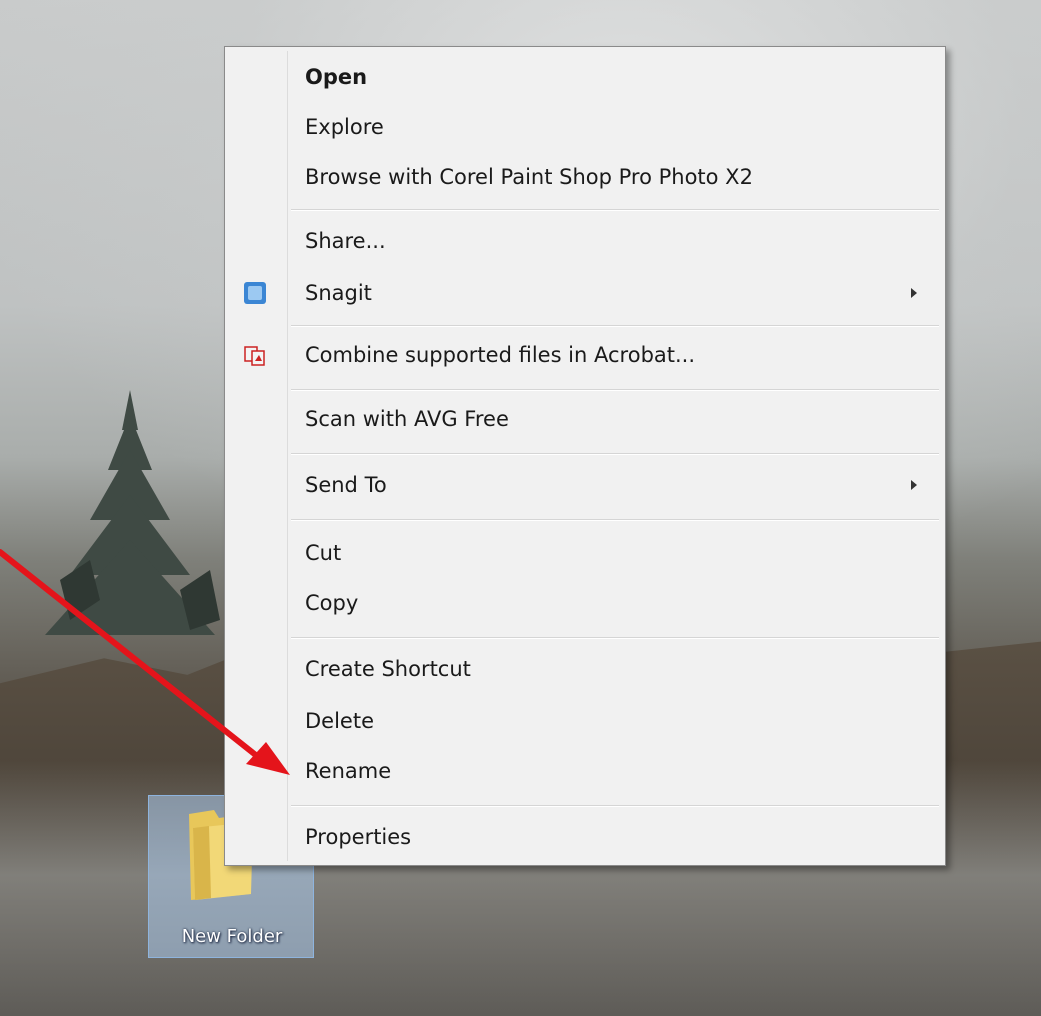 The width and height of the screenshot is (1041, 1016). What do you see at coordinates (132, 512) in the screenshot?
I see `pine-tree` at bounding box center [132, 512].